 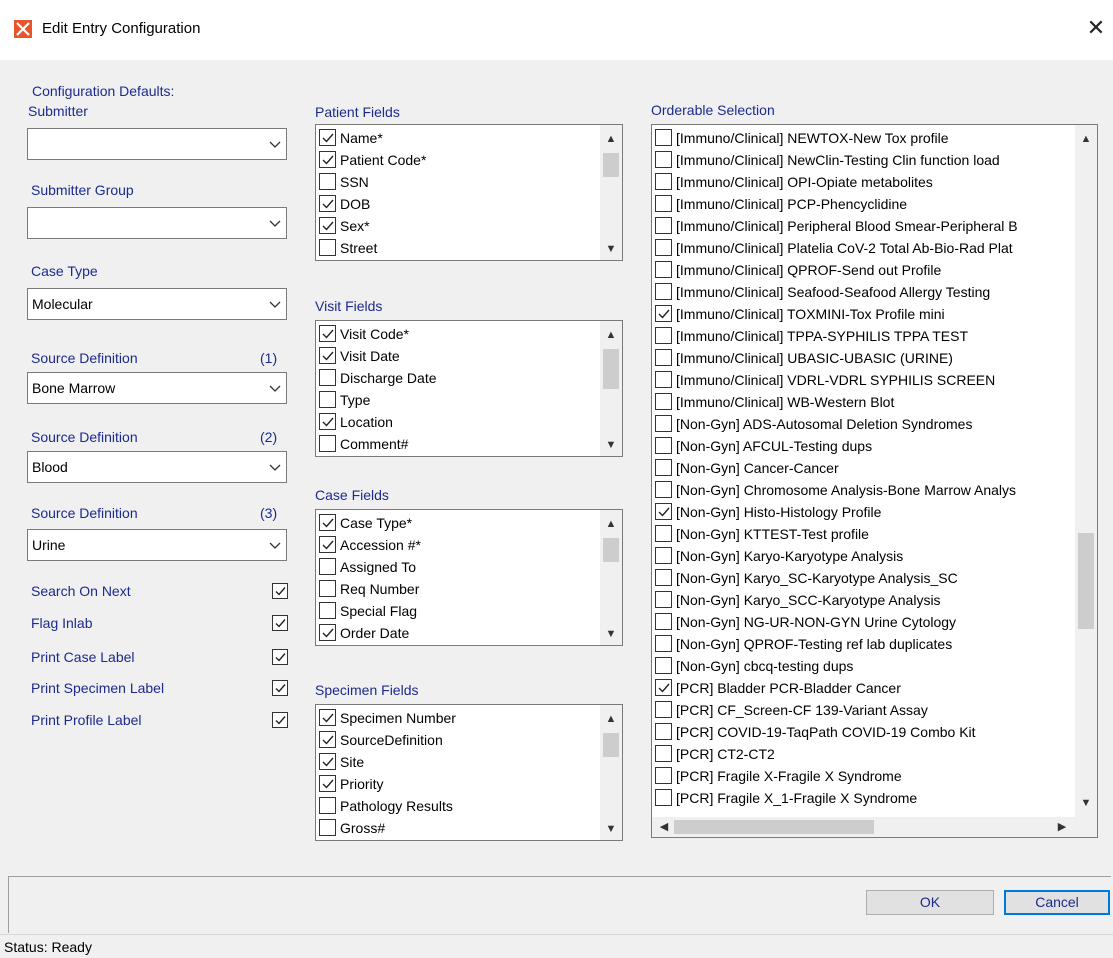 What do you see at coordinates (157, 388) in the screenshot?
I see `source-definition-1-dropdown: Bone Marrow` at bounding box center [157, 388].